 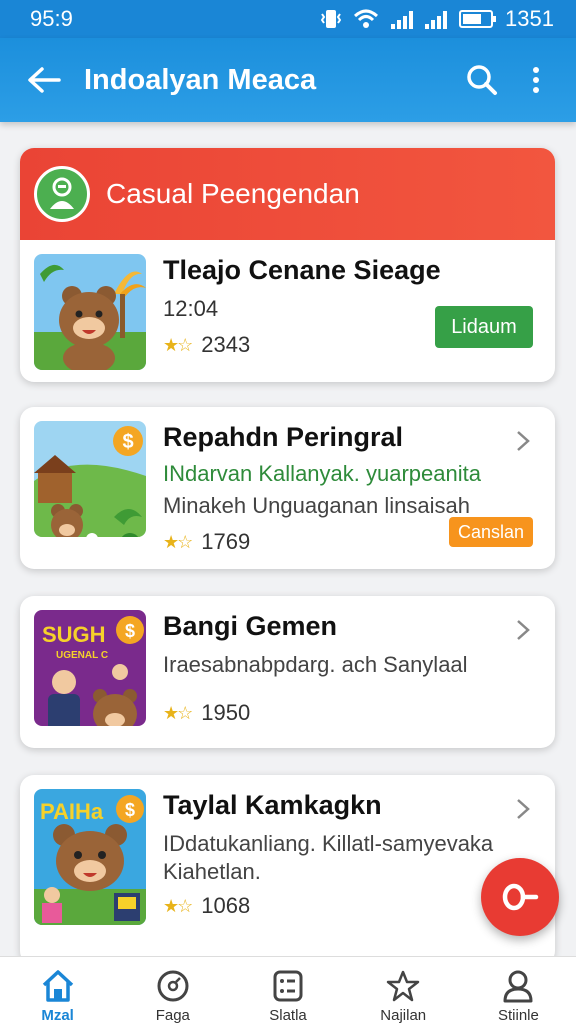 I want to click on status-icons: 1351, so click(x=437, y=19).